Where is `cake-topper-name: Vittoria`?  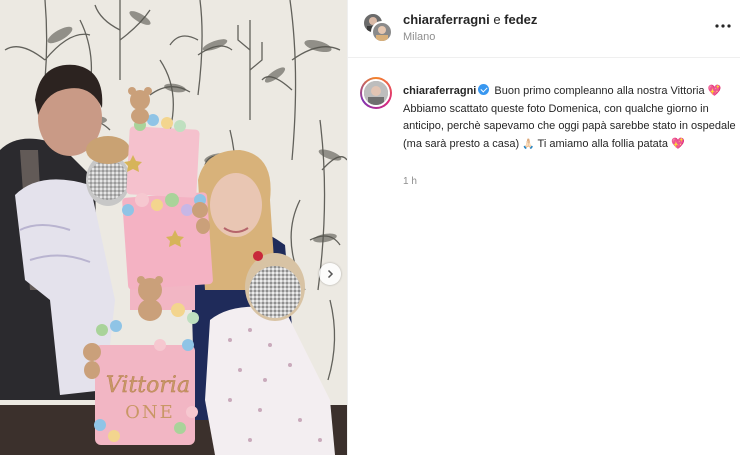 cake-topper-name: Vittoria is located at coordinates (148, 385).